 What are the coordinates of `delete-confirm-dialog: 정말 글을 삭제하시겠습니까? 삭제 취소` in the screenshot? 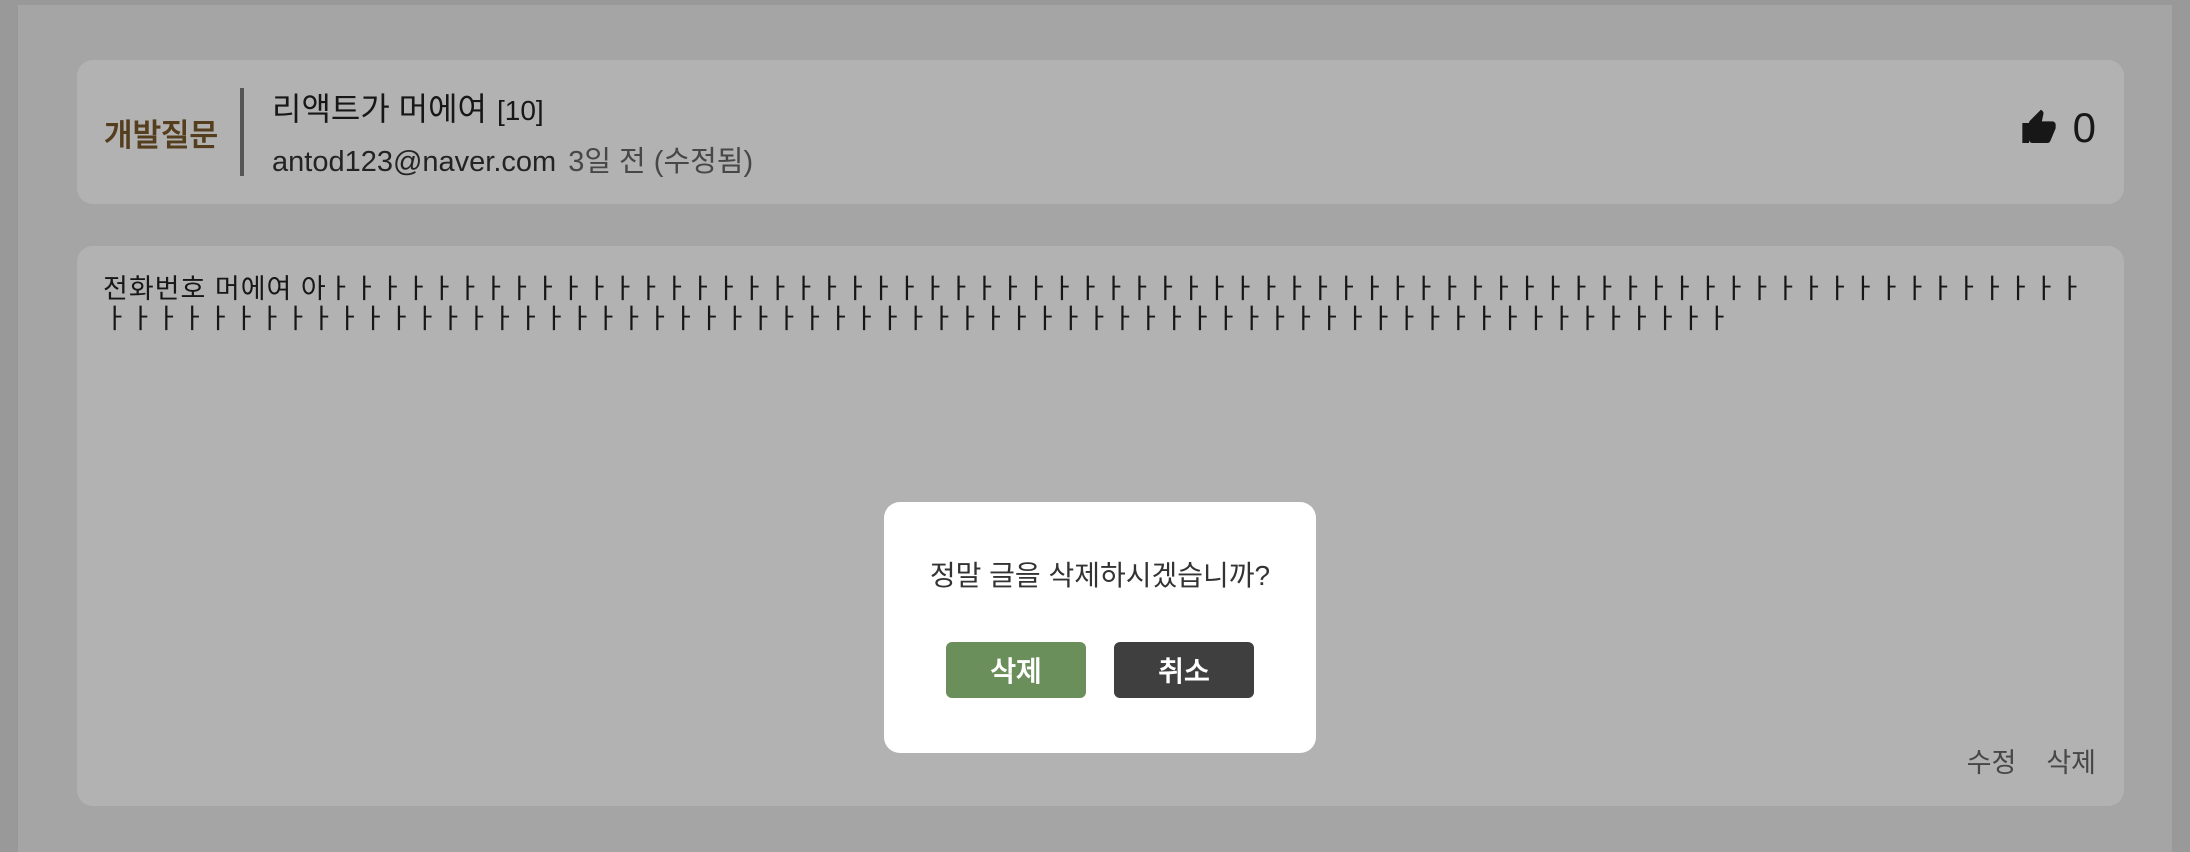 It's located at (1100, 627).